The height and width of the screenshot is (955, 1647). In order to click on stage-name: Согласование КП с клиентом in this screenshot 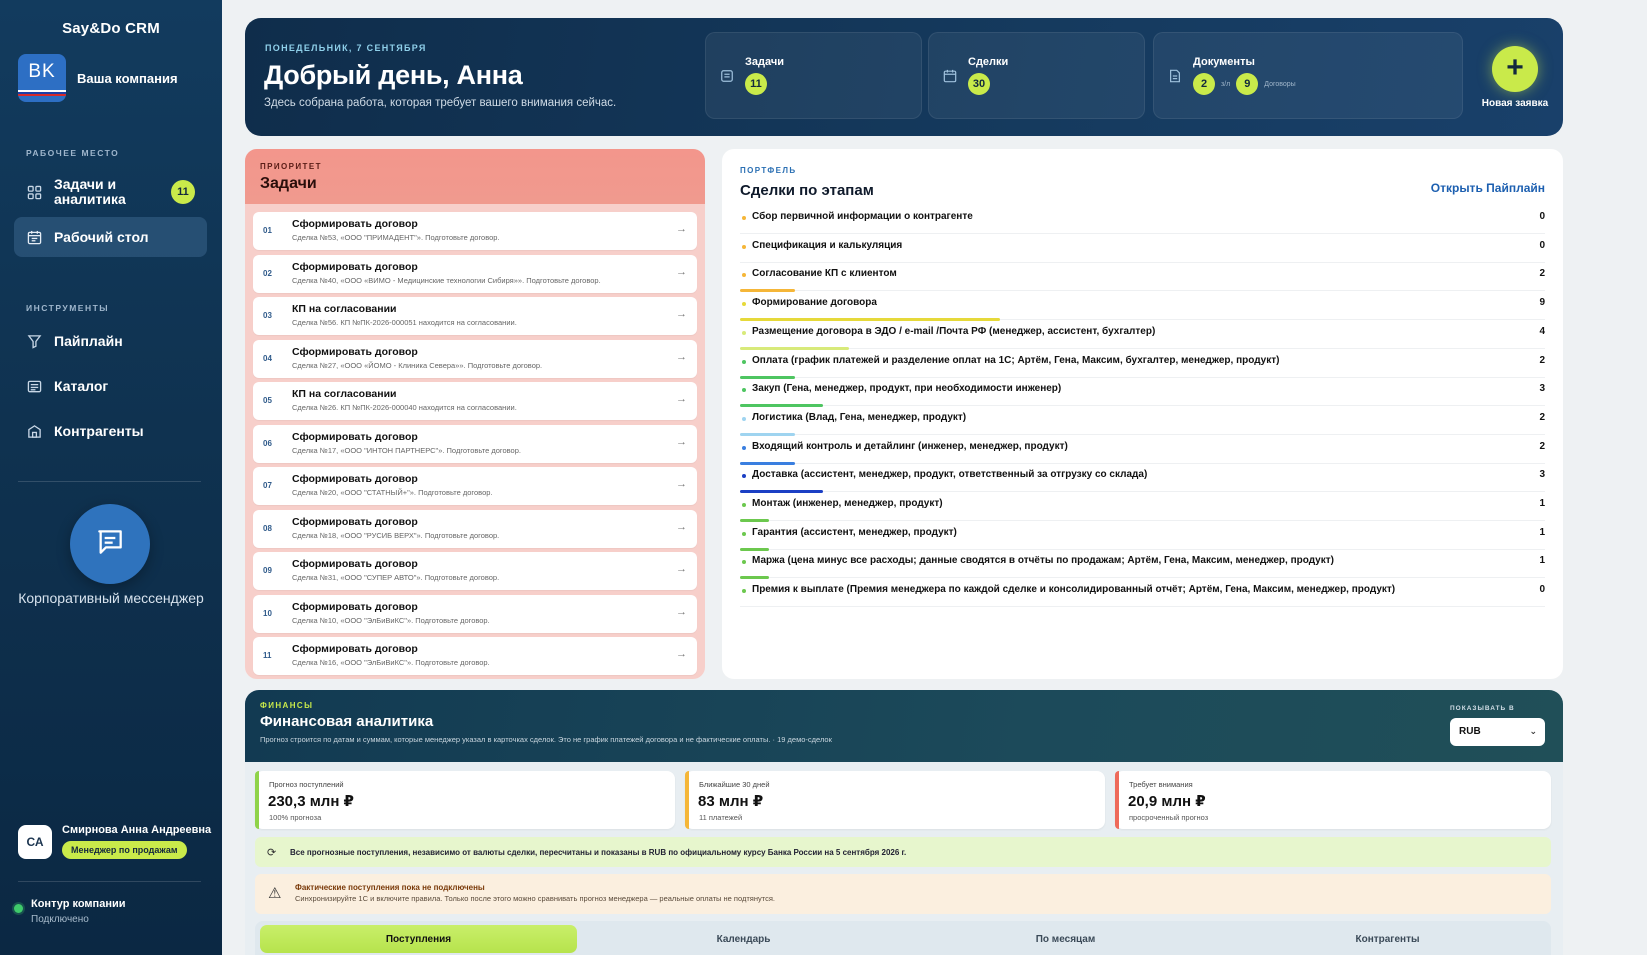, I will do `click(824, 274)`.